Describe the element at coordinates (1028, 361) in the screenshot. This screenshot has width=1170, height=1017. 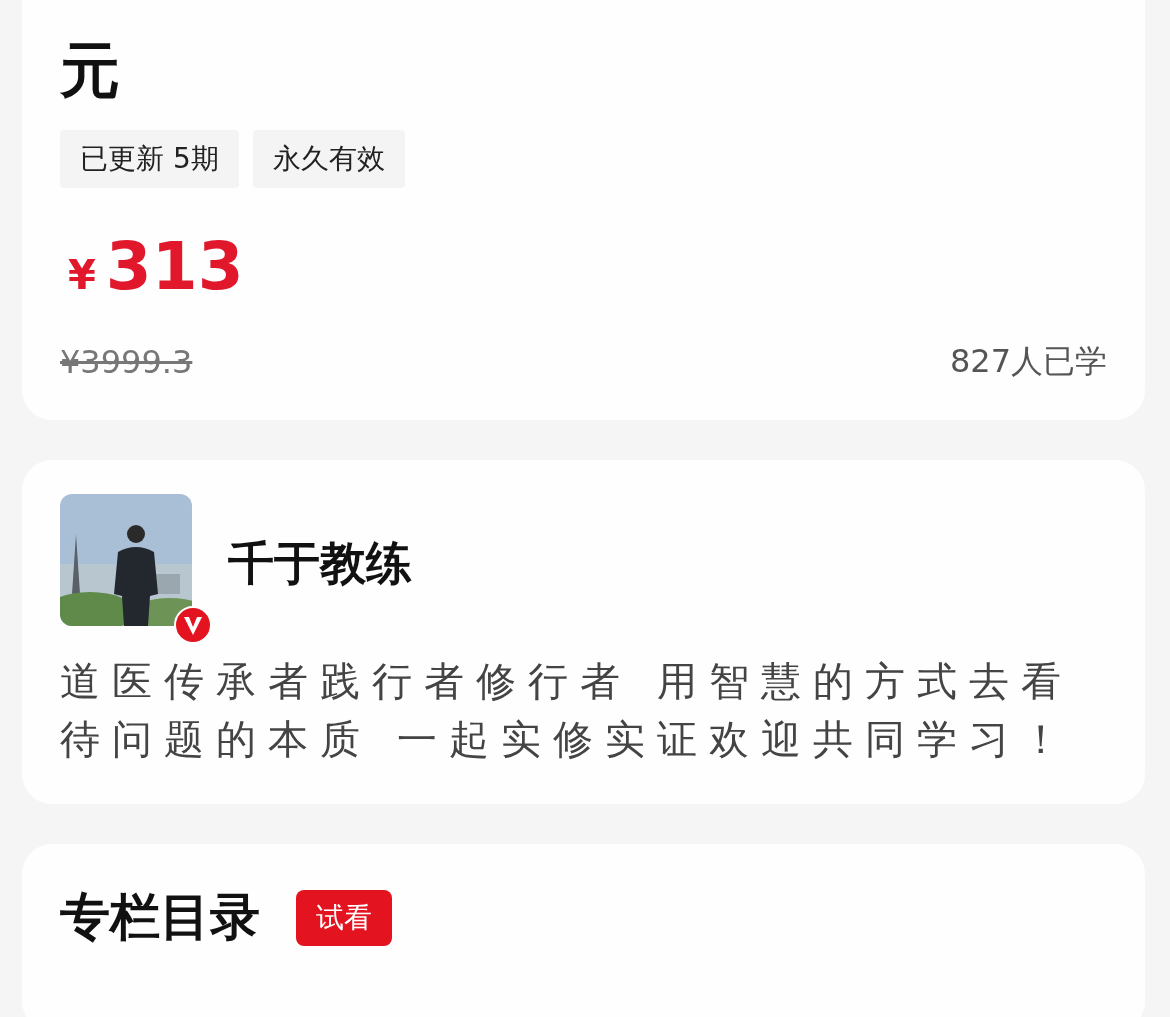
I see `learner-count: 827人已学` at that location.